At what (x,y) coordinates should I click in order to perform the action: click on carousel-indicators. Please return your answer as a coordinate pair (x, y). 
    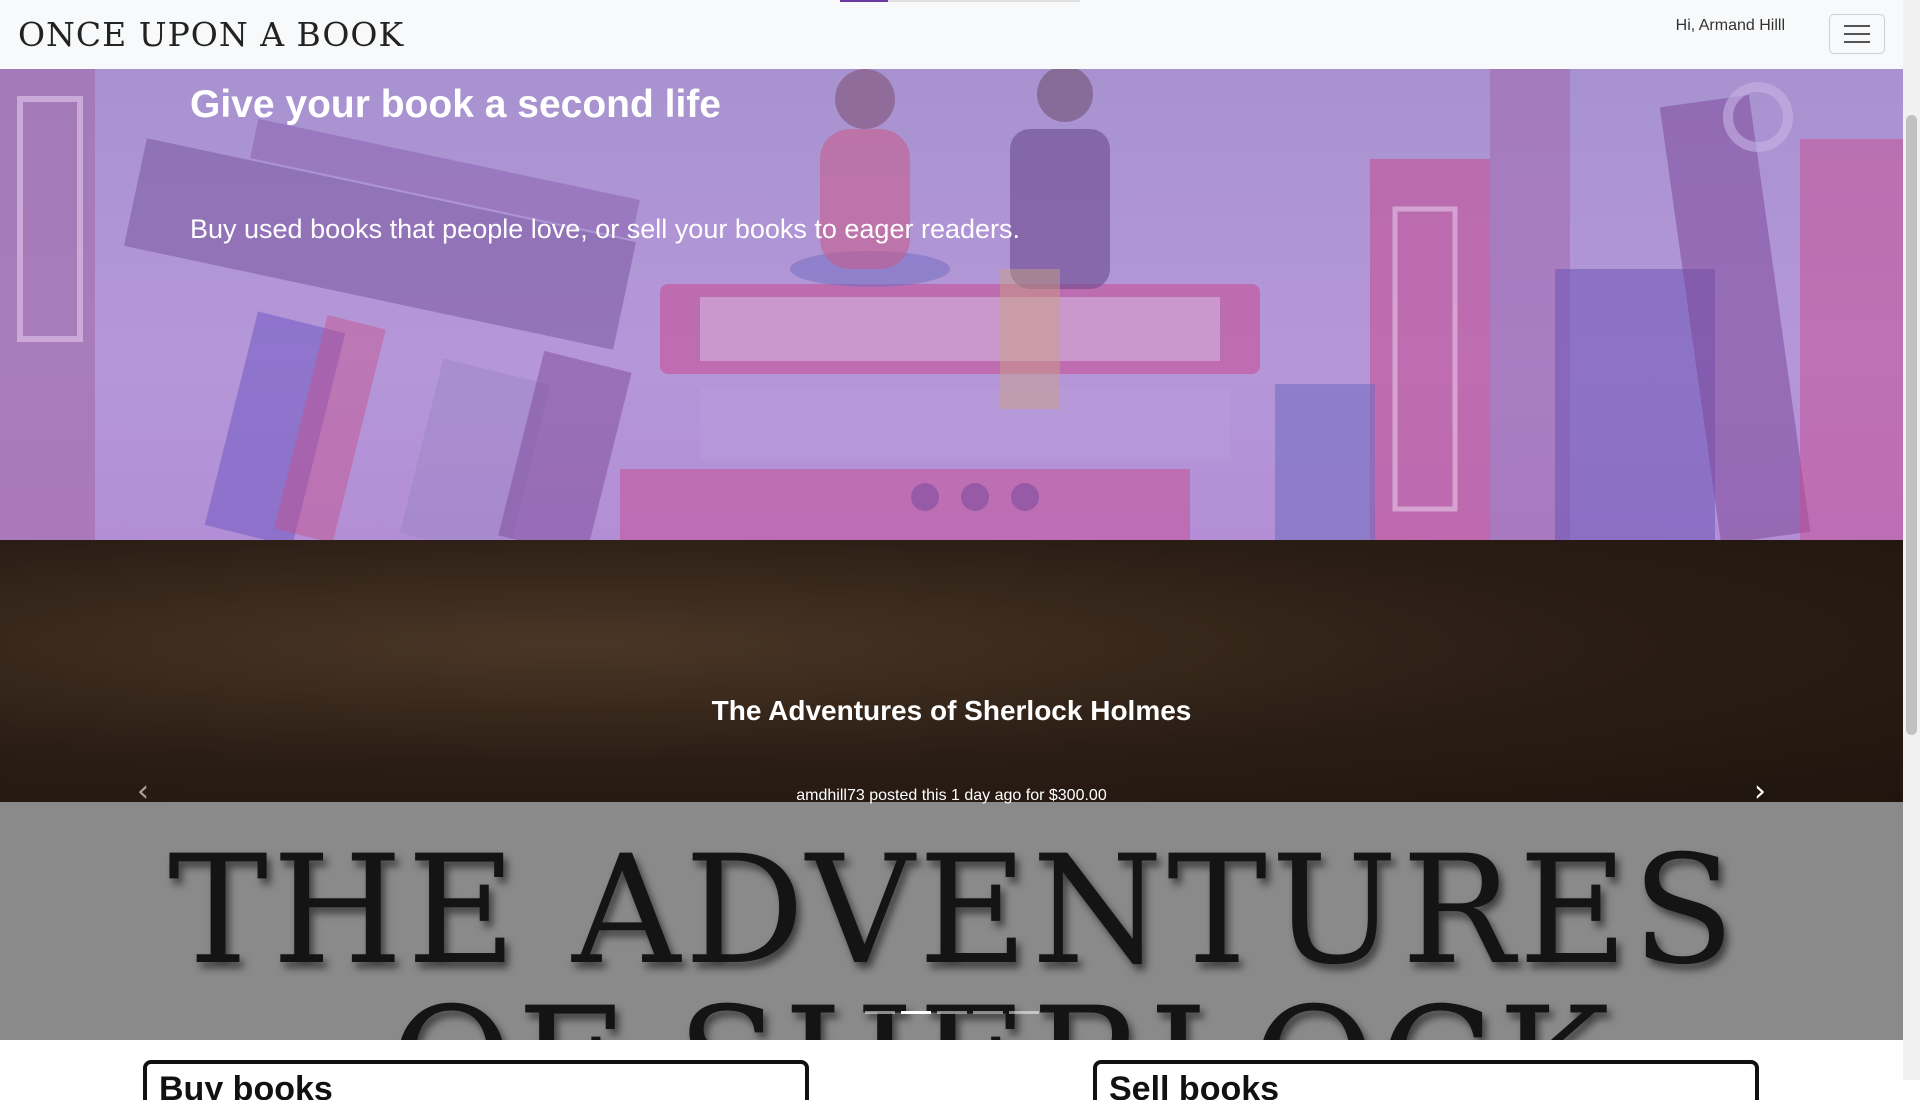
    Looking at the image, I should click on (951, 1012).